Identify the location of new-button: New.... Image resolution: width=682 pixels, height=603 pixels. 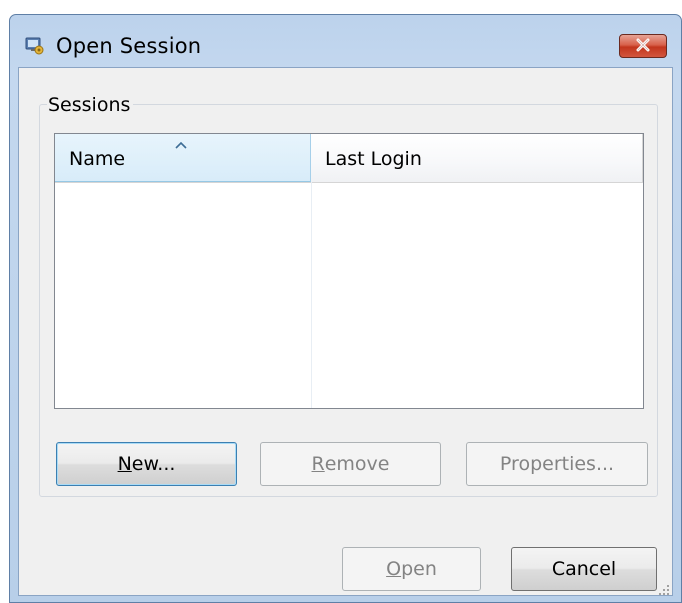
(146, 464).